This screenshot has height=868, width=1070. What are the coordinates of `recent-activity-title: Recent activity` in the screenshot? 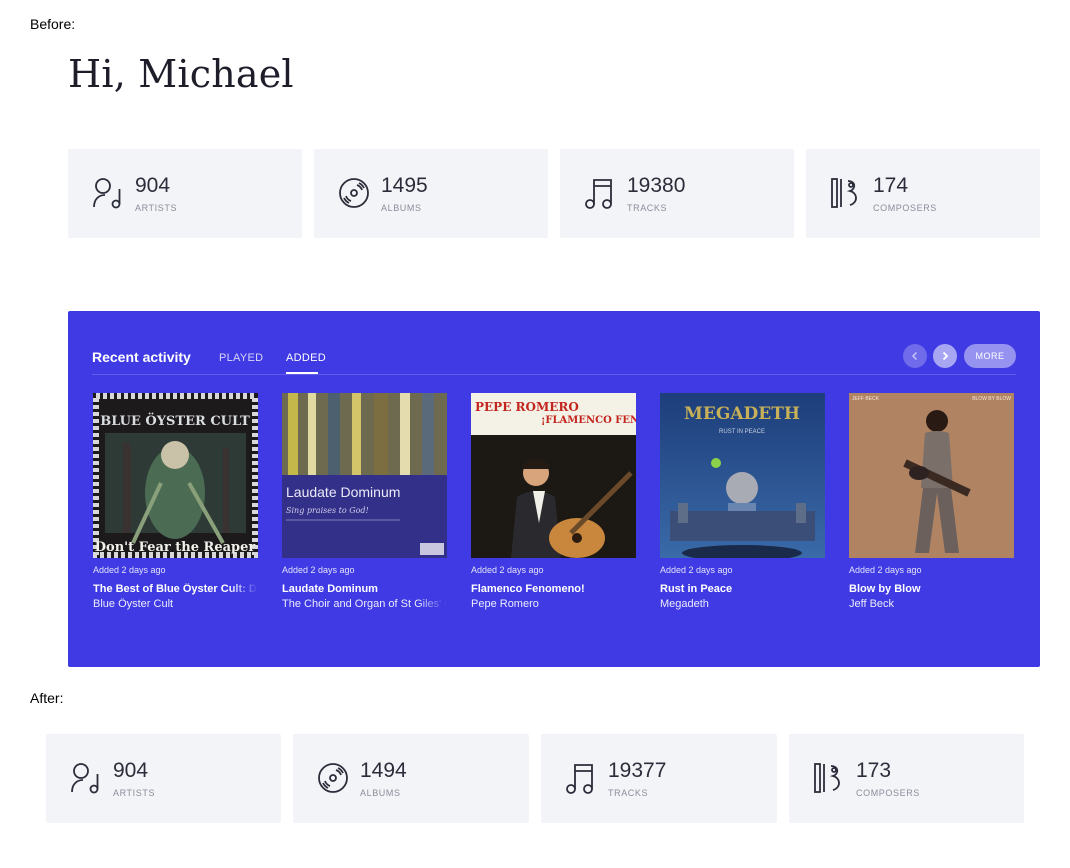 It's located at (141, 357).